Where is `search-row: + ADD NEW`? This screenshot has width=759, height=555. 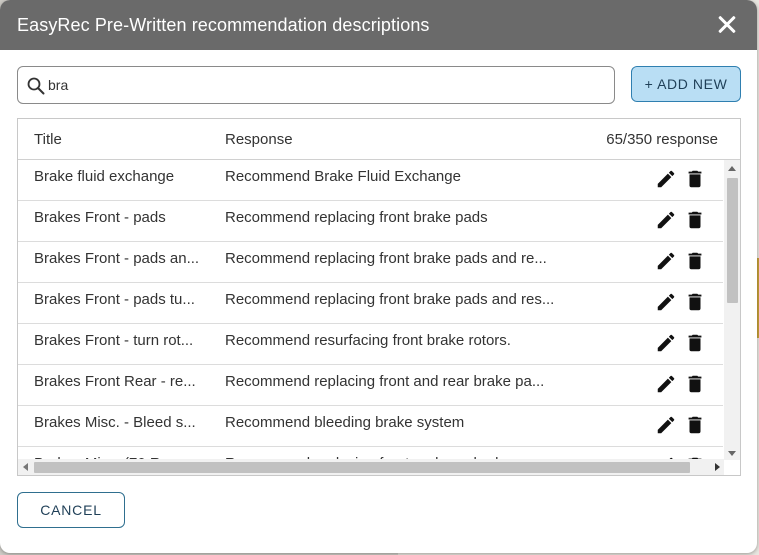
search-row: + ADD NEW is located at coordinates (379, 85).